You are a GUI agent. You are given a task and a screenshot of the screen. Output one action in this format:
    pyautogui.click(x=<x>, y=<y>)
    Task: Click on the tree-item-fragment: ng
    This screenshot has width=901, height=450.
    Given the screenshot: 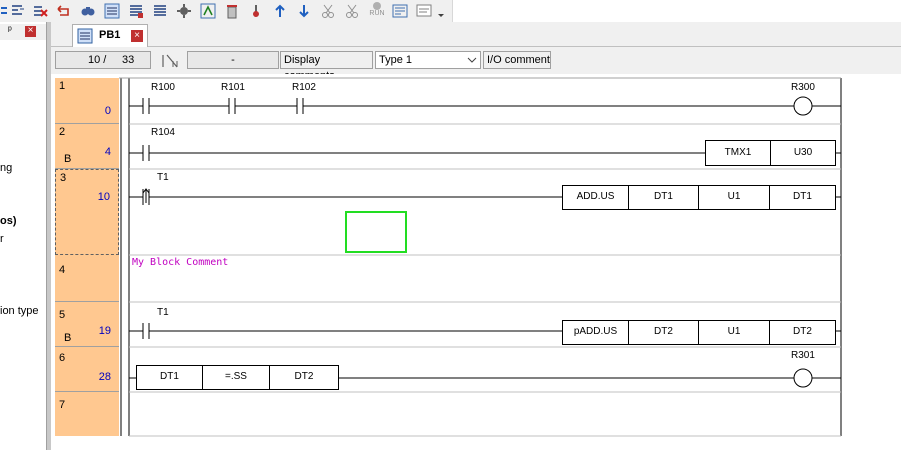 What is the action you would take?
    pyautogui.click(x=6, y=168)
    